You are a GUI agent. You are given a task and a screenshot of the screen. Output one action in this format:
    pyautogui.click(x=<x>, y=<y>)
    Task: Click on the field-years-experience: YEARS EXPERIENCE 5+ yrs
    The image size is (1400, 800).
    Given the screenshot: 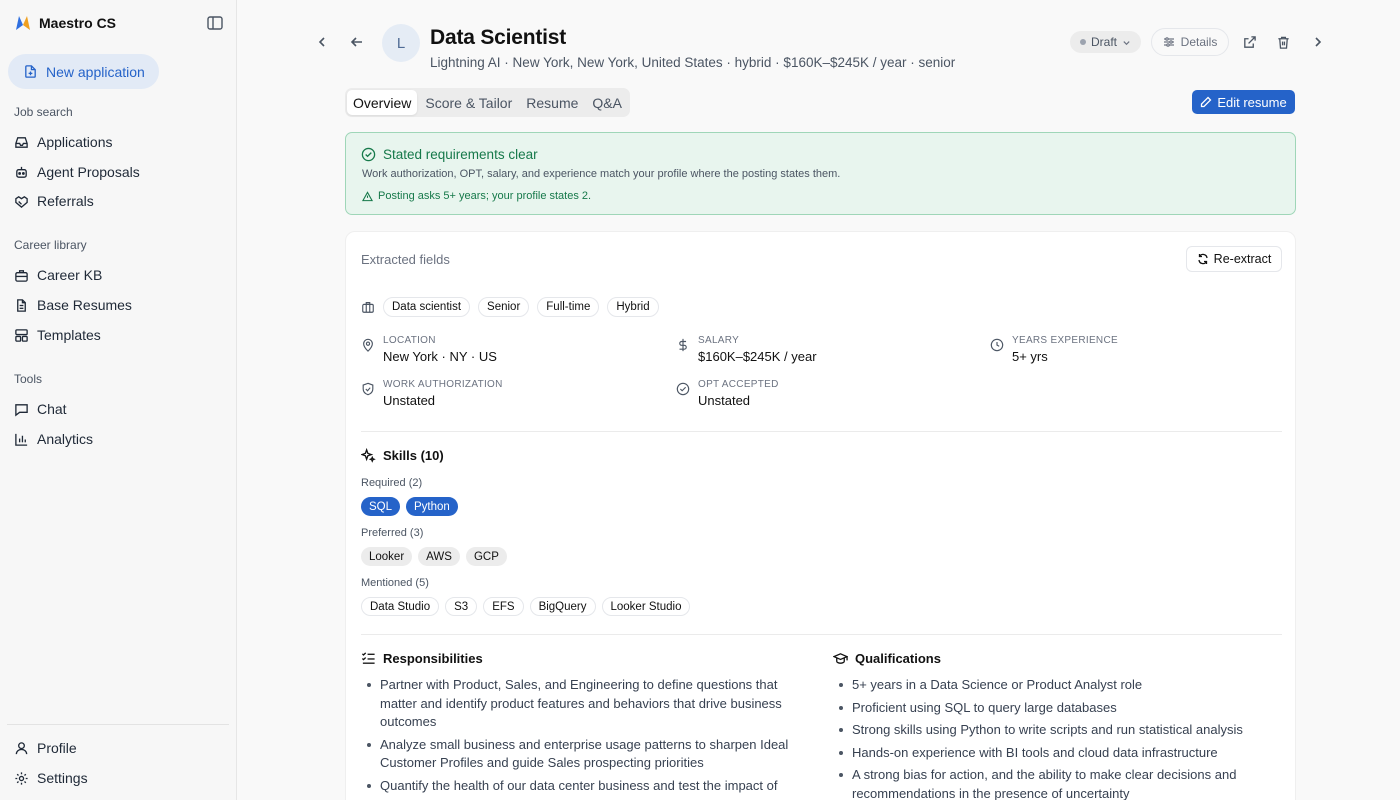 What is the action you would take?
    pyautogui.click(x=1054, y=349)
    